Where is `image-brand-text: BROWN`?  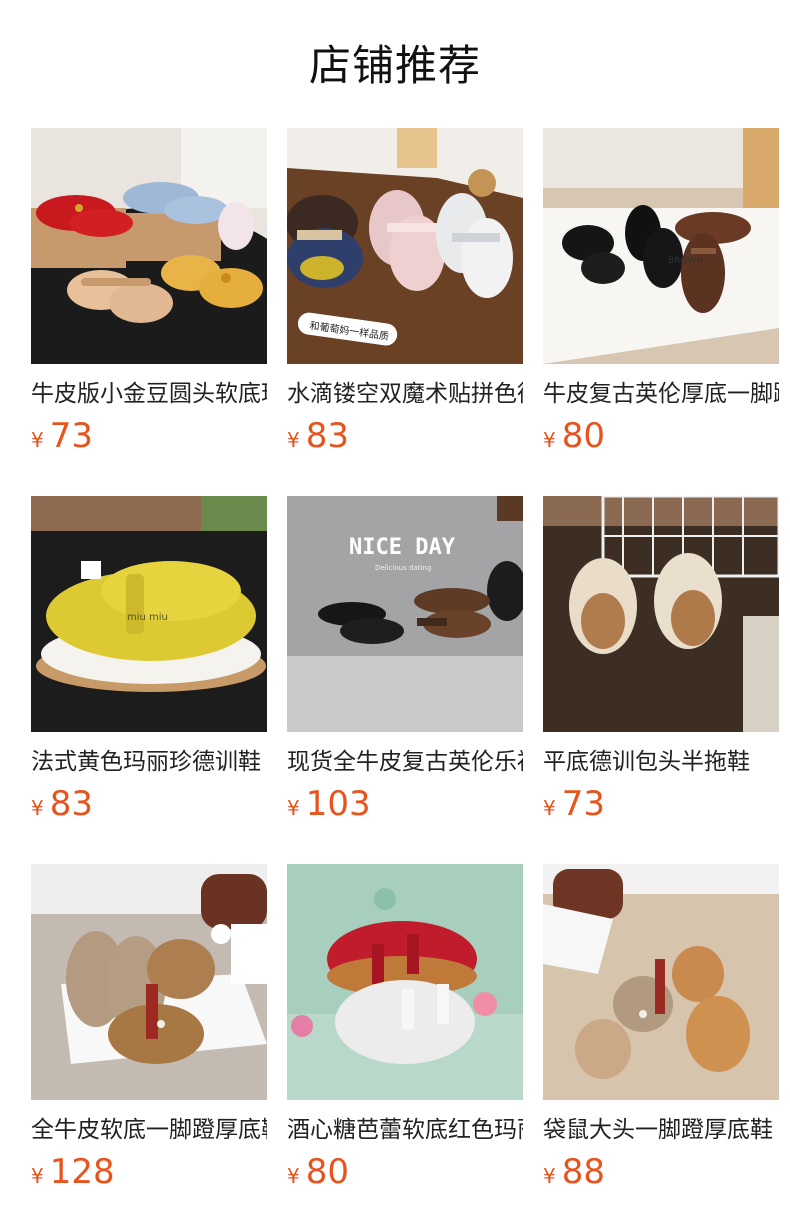 image-brand-text: BROWN is located at coordinates (685, 261).